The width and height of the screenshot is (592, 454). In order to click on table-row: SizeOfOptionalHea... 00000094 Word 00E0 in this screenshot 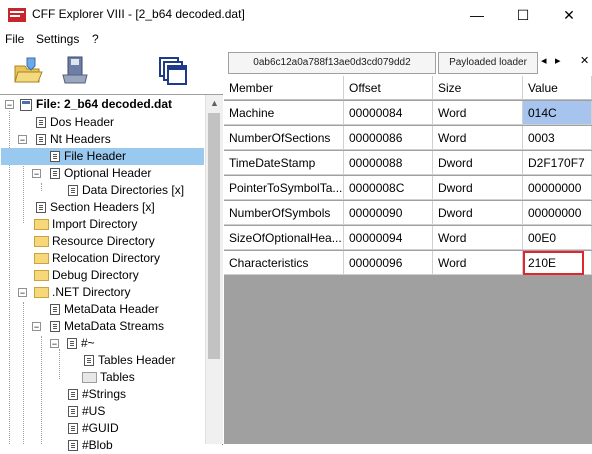, I will do `click(408, 238)`.